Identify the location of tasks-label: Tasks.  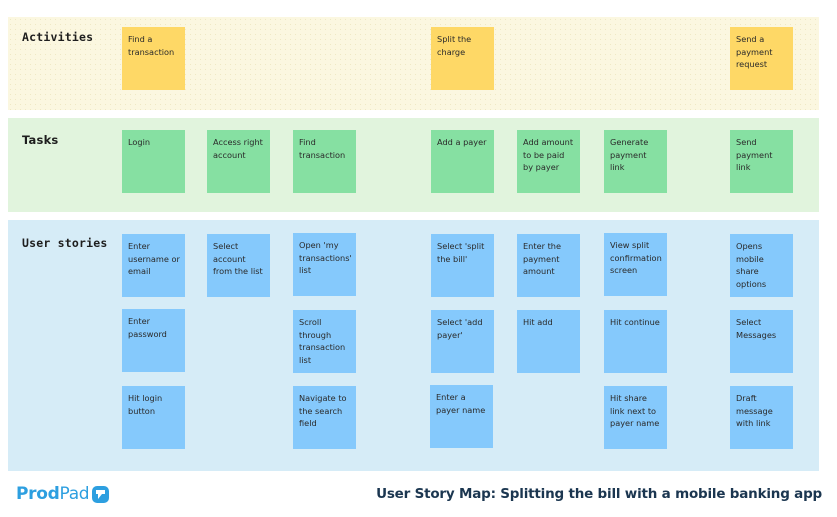
(40, 140).